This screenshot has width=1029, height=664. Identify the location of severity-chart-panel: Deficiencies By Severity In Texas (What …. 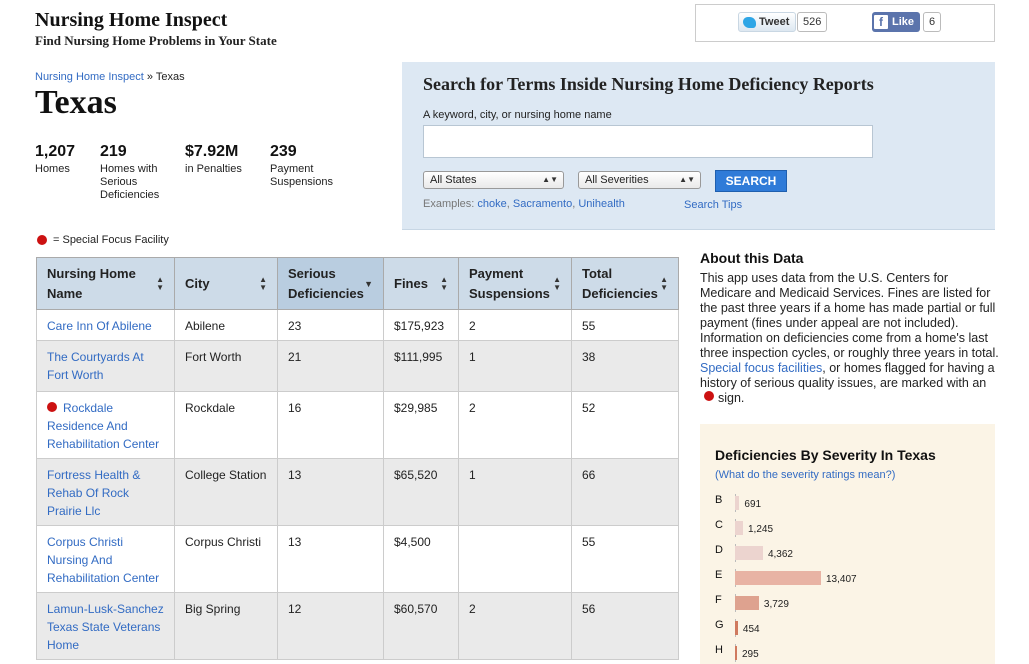
(847, 544).